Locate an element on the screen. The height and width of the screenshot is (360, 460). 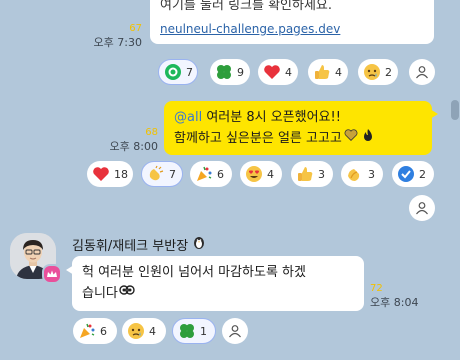
reaction-count: 9 is located at coordinates (240, 72).